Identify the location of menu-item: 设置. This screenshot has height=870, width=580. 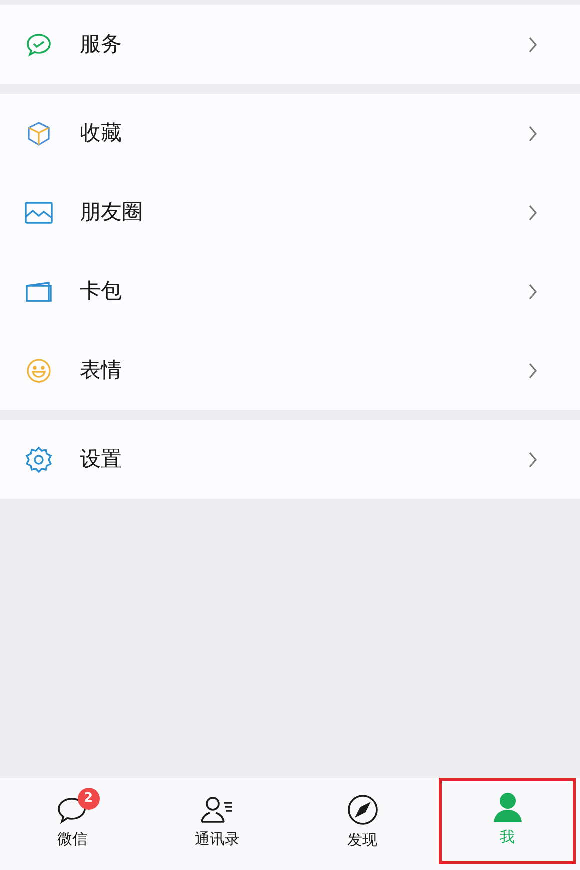
(290, 459).